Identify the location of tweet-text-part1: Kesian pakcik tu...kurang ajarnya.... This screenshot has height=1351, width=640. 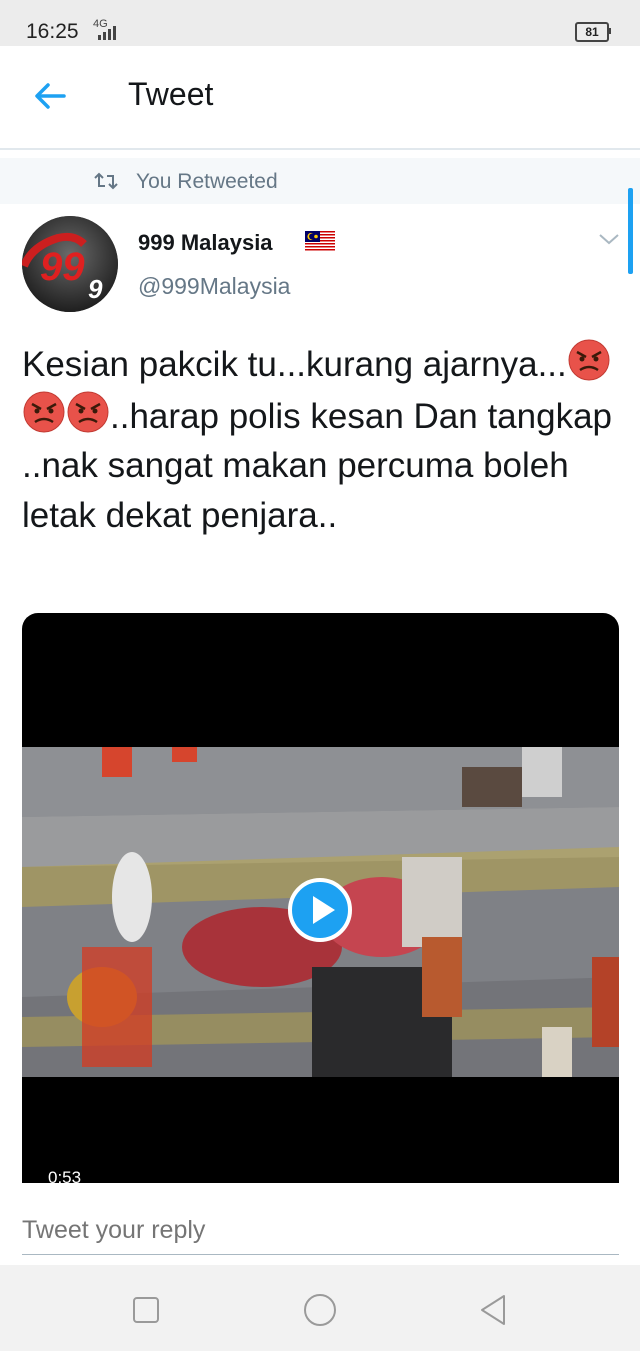
(294, 364).